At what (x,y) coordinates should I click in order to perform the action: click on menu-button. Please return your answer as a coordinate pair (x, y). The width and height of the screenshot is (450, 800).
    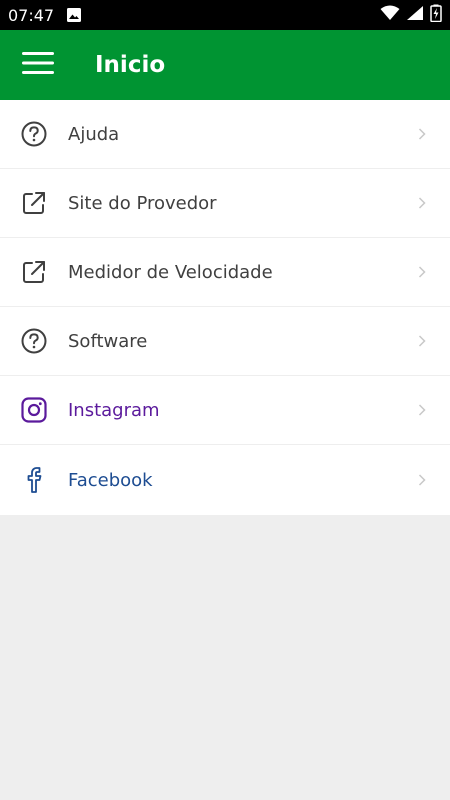
    Looking at the image, I should click on (38, 65).